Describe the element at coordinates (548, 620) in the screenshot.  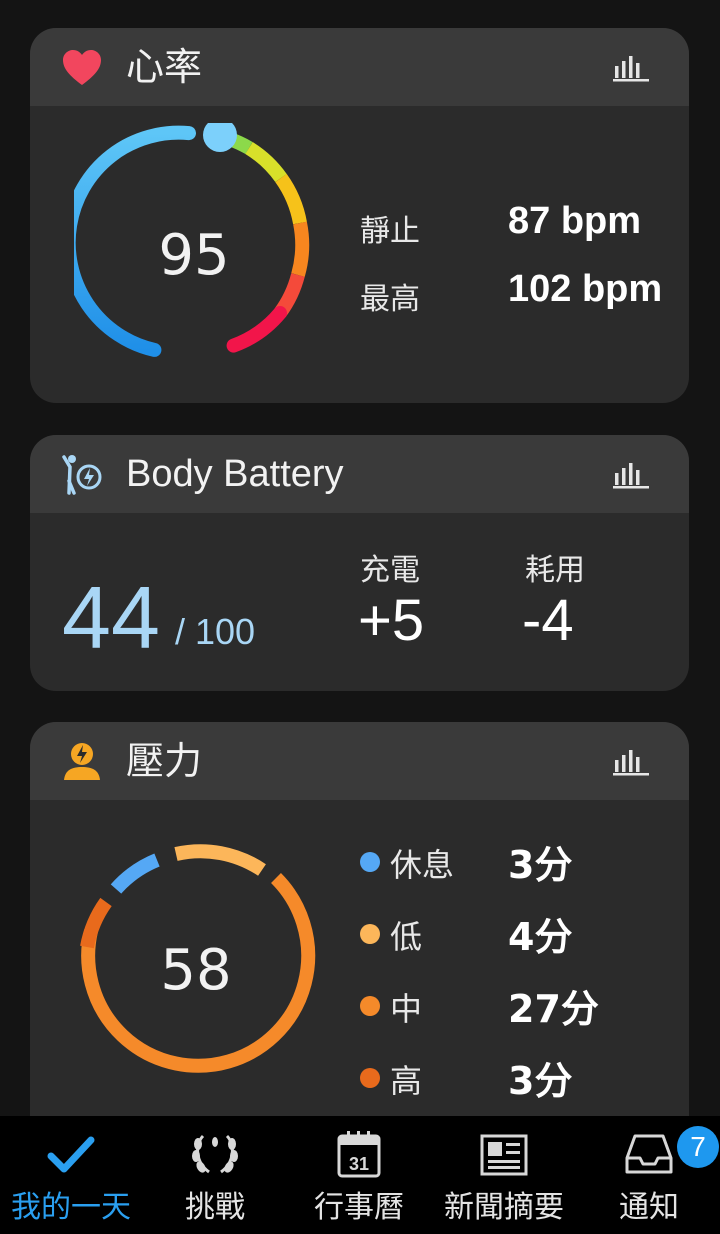
I see `drained-value: -4` at that location.